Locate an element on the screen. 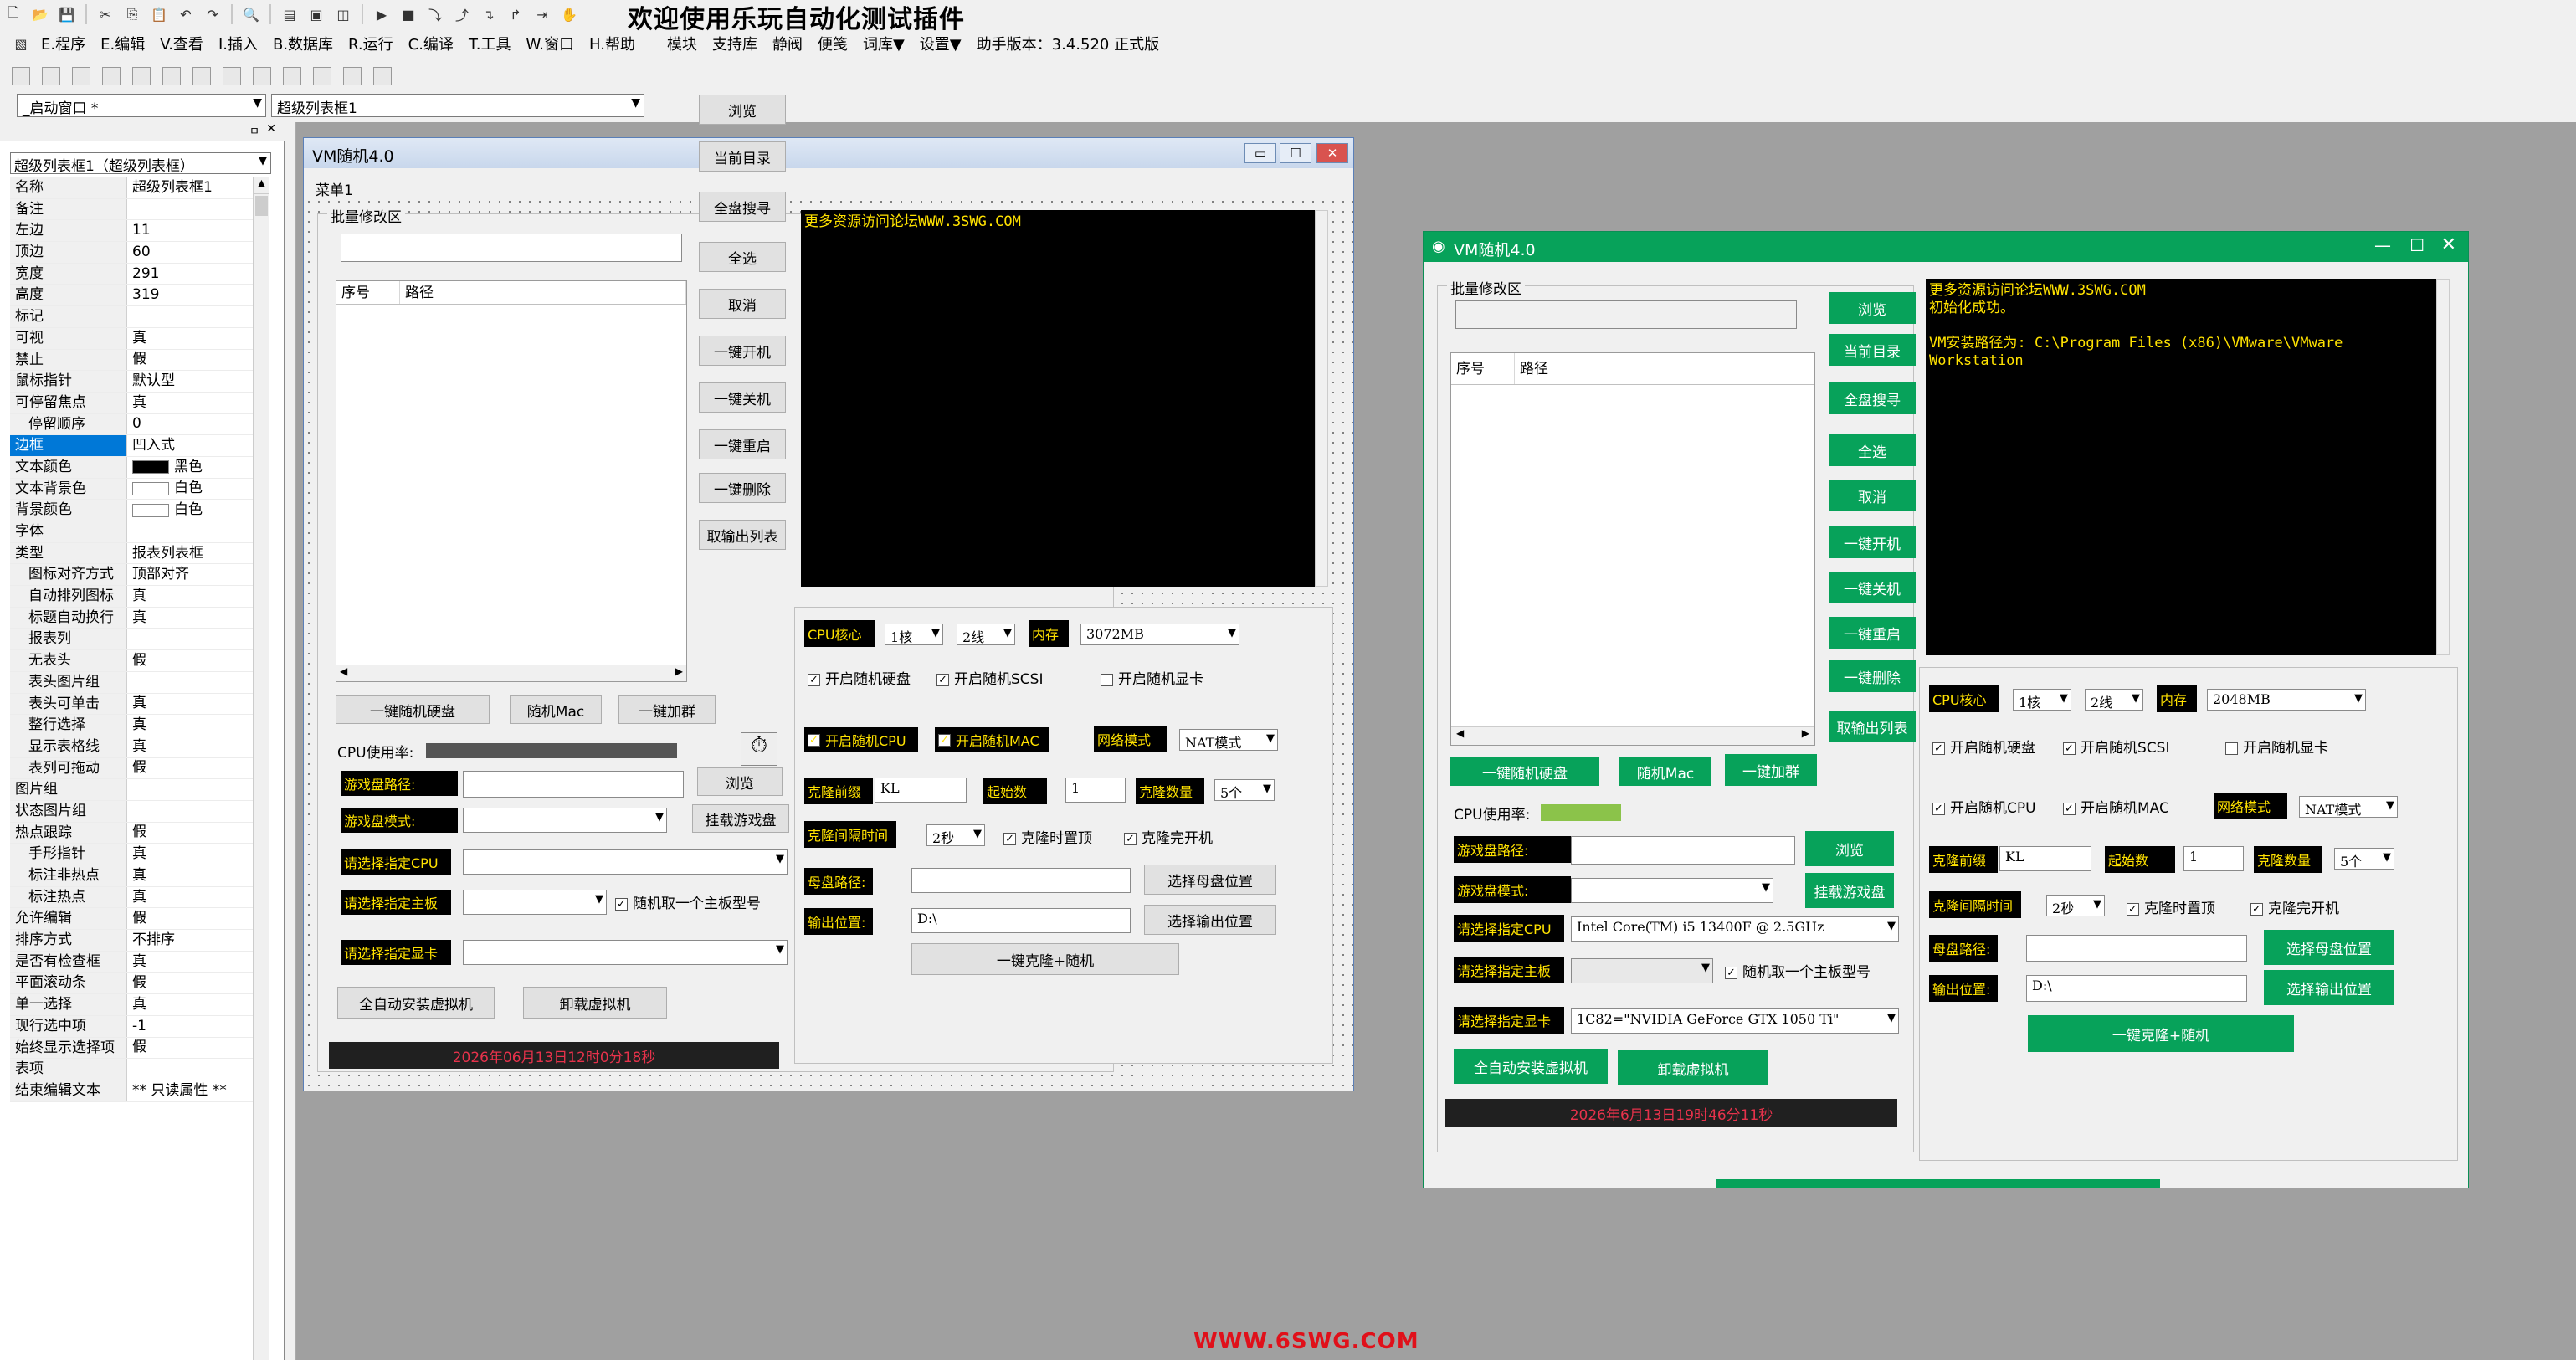 This screenshot has width=2576, height=1360. game-path-input is located at coordinates (1683, 850).